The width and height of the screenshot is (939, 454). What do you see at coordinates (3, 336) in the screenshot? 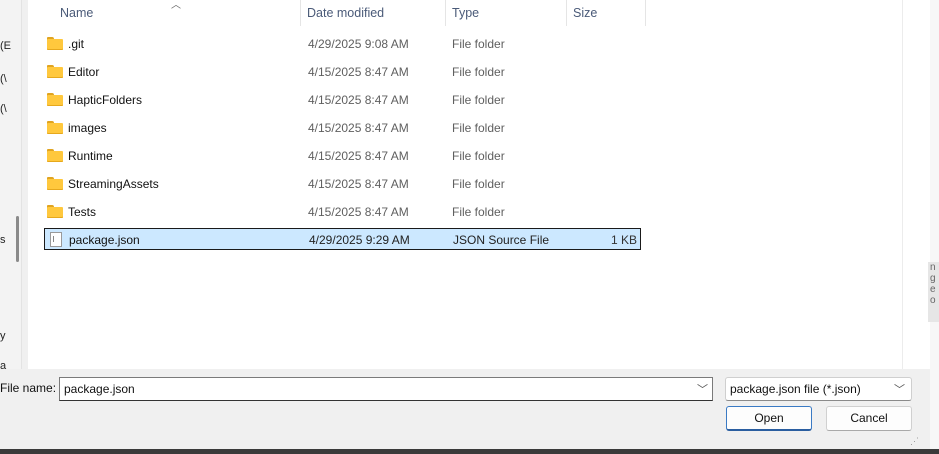
I see `nav-item-fragment: y` at bounding box center [3, 336].